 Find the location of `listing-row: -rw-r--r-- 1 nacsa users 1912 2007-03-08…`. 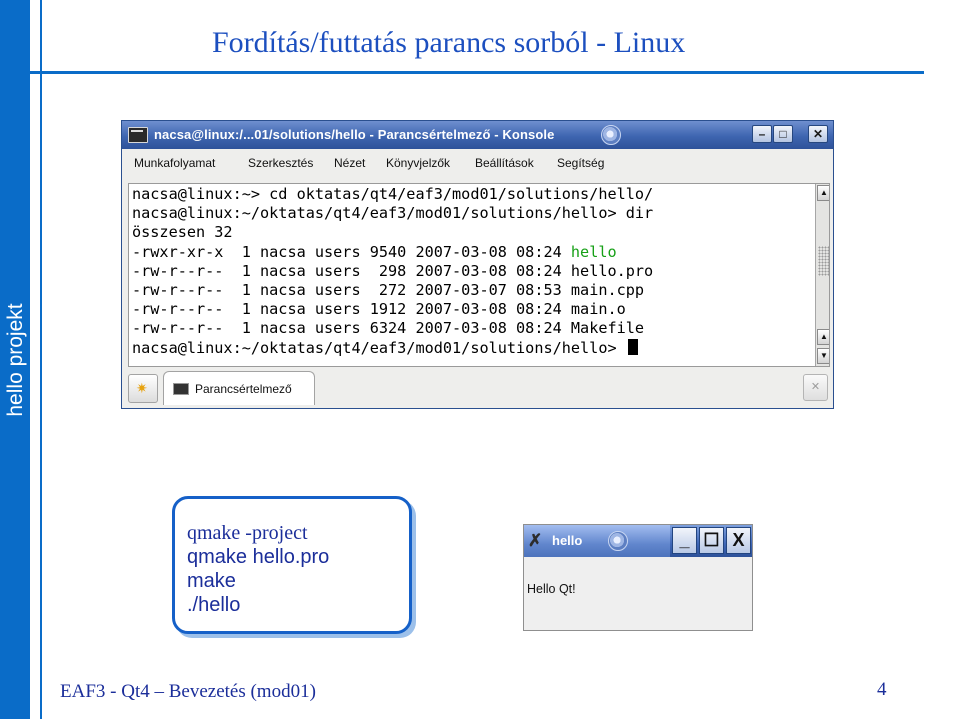

listing-row: -rw-r--r-- 1 nacsa users 1912 2007-03-08… is located at coordinates (379, 309).